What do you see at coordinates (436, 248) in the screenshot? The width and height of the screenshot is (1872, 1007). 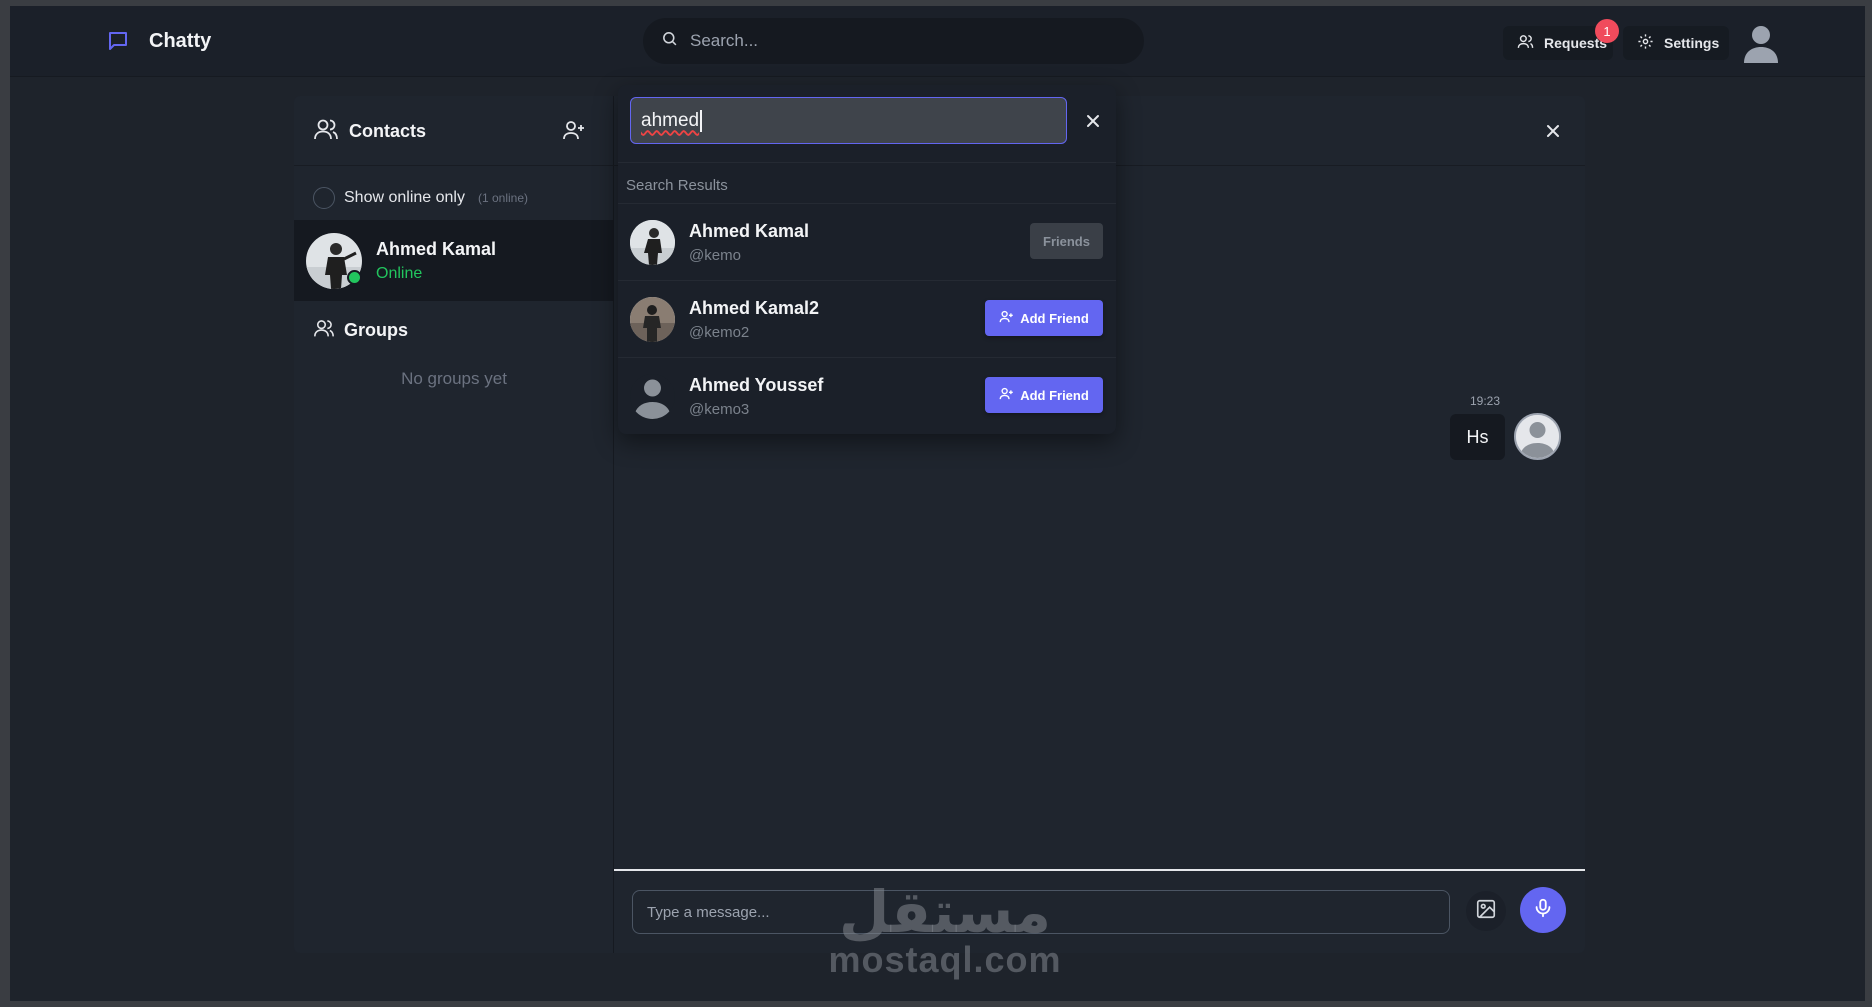 I see `contact-name: Ahmed Kamal` at bounding box center [436, 248].